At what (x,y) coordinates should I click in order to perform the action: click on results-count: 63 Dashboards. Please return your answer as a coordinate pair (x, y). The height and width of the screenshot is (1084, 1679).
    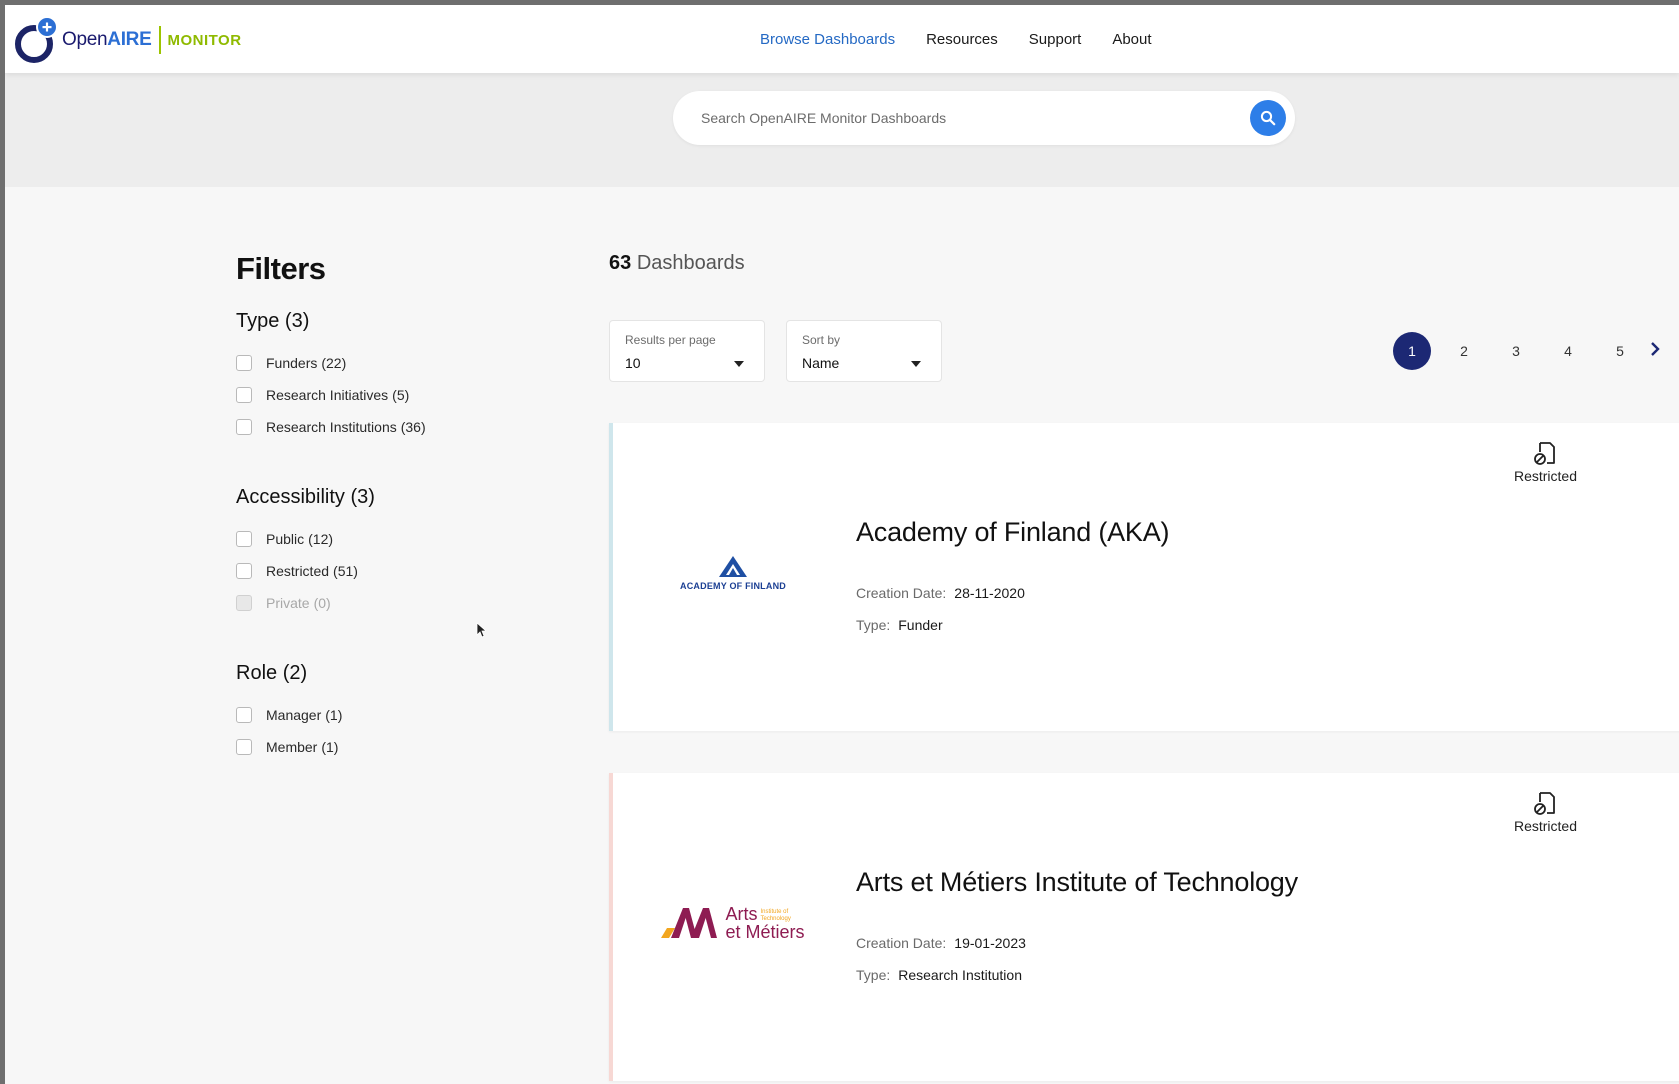
    Looking at the image, I should click on (677, 263).